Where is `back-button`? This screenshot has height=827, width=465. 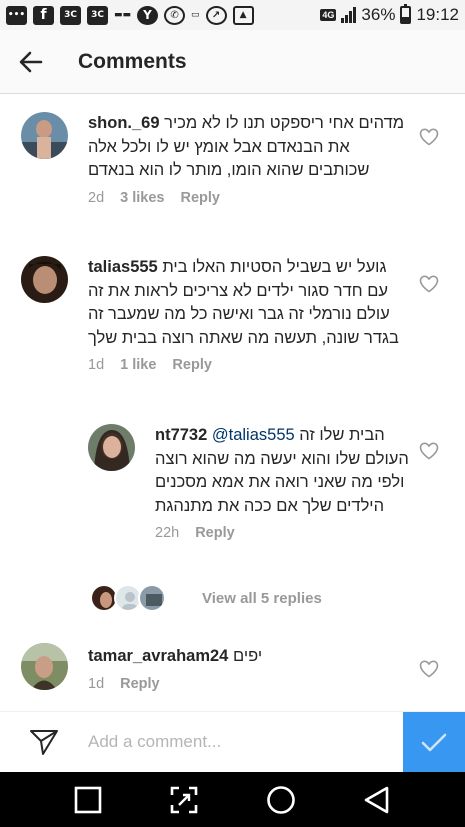 back-button is located at coordinates (31, 62).